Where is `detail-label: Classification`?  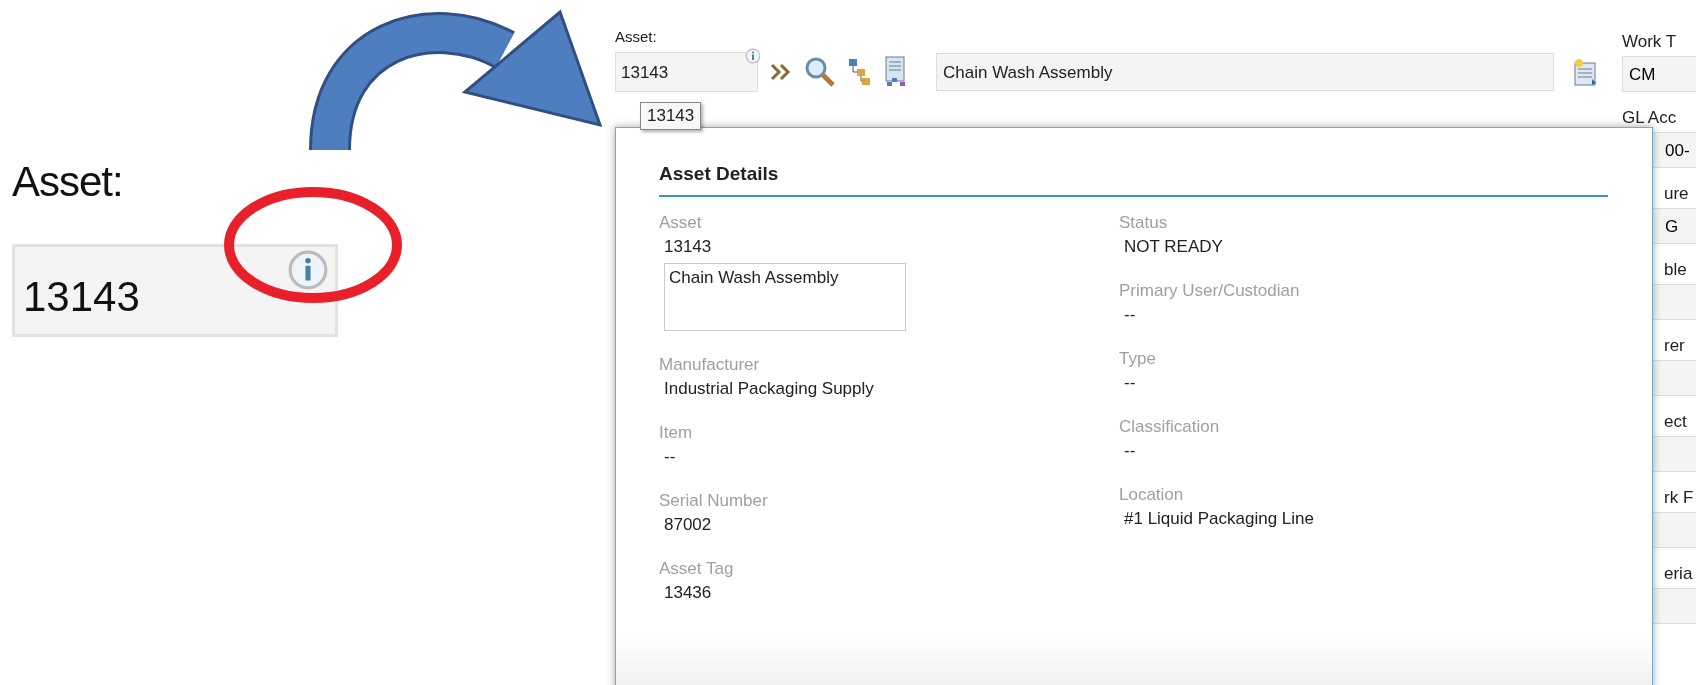
detail-label: Classification is located at coordinates (1170, 427).